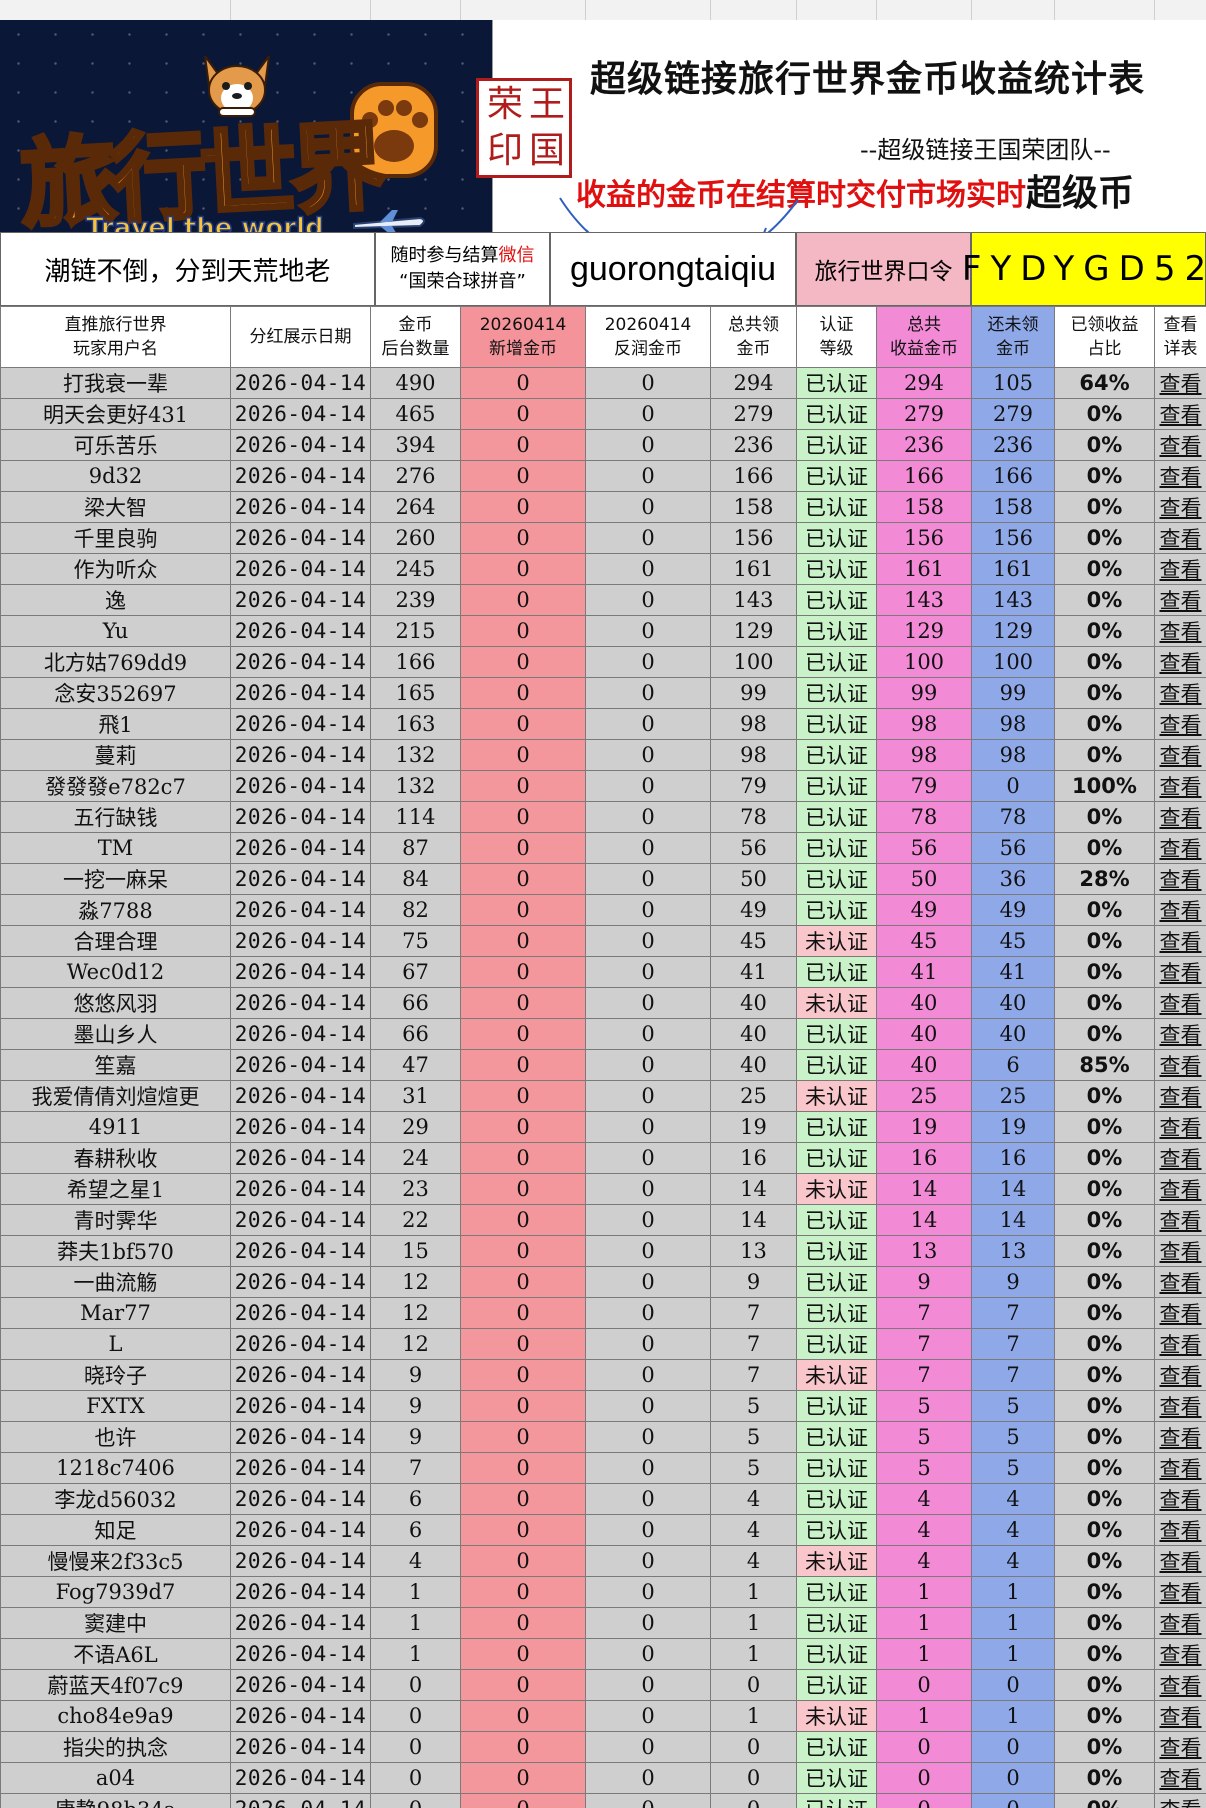  Describe the element at coordinates (924, 507) in the screenshot. I see `total-coins: 158` at that location.